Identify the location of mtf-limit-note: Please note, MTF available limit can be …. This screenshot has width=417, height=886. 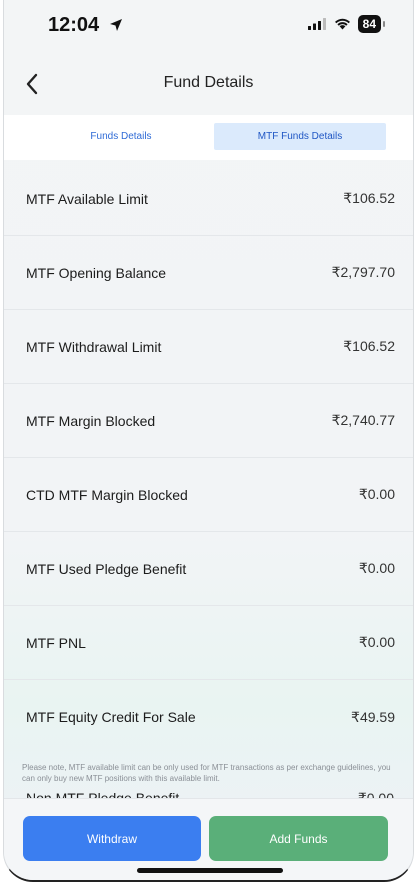
(206, 773).